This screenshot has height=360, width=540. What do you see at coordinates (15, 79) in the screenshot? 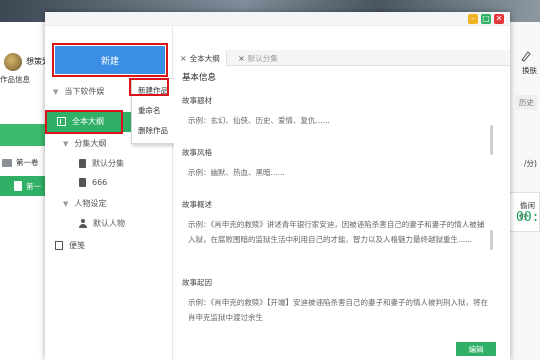
I see `work-info-label: 作品信息` at bounding box center [15, 79].